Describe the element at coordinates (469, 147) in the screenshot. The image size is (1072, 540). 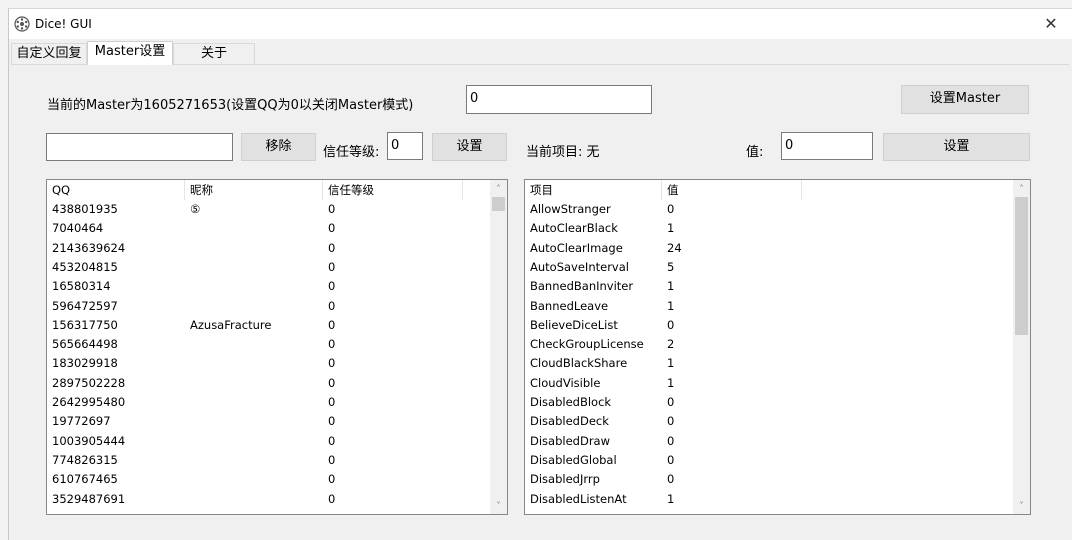
I see `set-trust-button: 设置` at that location.